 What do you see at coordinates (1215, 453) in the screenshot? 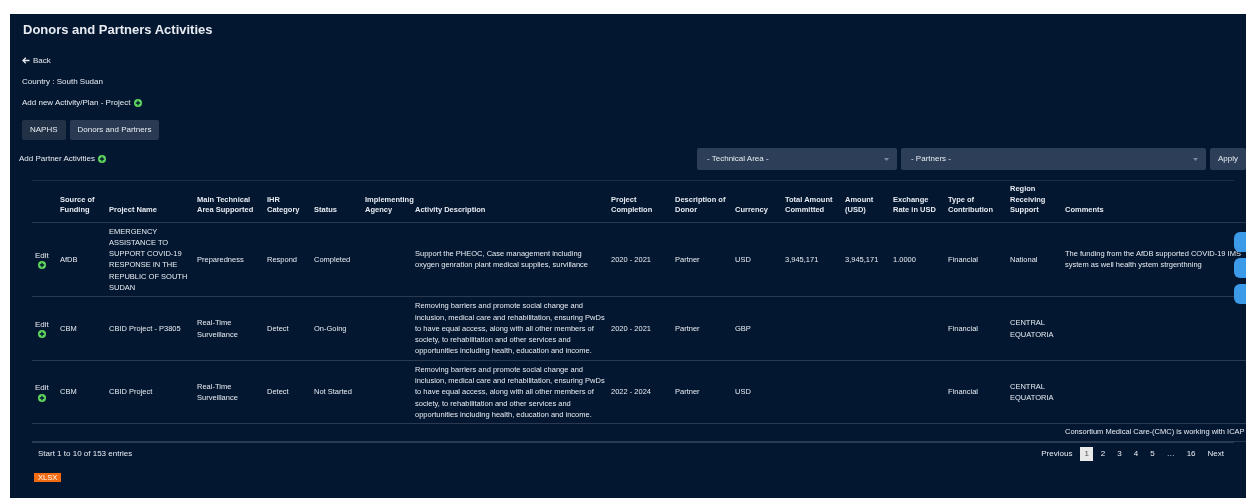
I see `next-page-button: Next` at bounding box center [1215, 453].